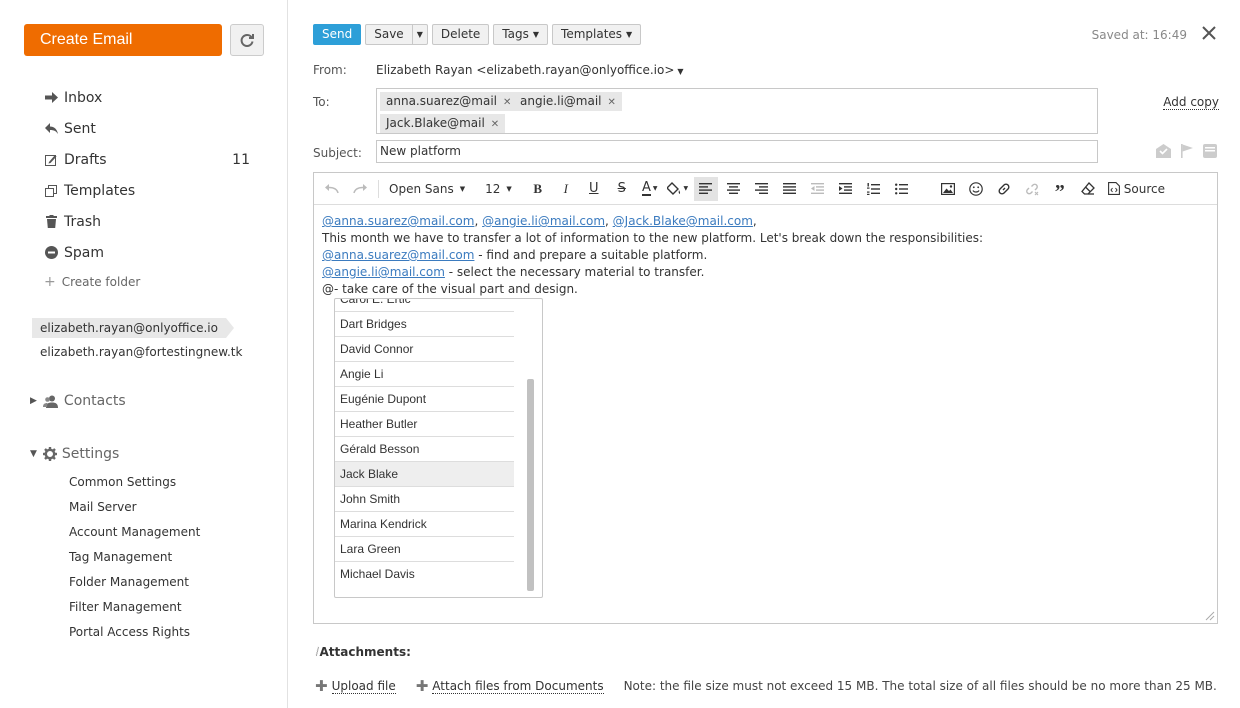 The height and width of the screenshot is (708, 1240). Describe the element at coordinates (427, 189) in the screenshot. I see `font-family-select: Open Sans ▼` at that location.